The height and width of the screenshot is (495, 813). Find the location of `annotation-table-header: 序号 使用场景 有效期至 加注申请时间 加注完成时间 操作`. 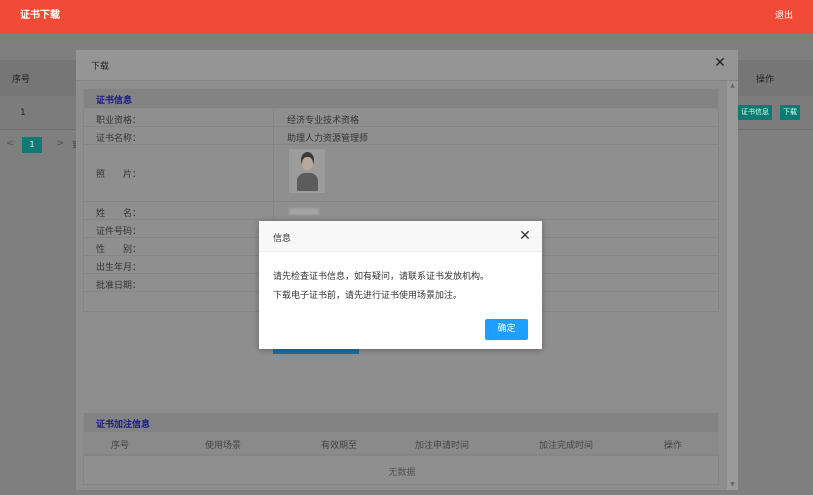

annotation-table-header: 序号 使用场景 有效期至 加注申请时间 加注完成时间 操作 is located at coordinates (401, 444).